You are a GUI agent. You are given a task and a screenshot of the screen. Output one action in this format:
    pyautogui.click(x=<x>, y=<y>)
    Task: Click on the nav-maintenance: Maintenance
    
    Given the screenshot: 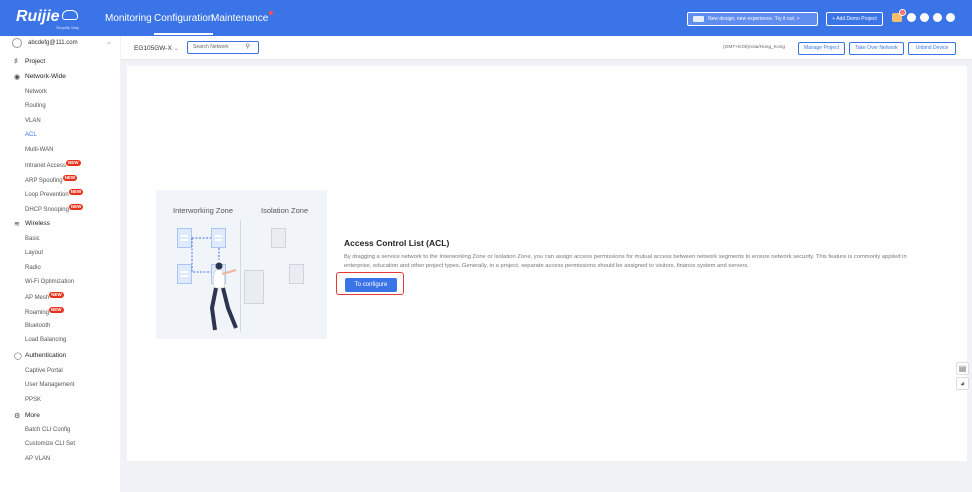 What is the action you would take?
    pyautogui.click(x=242, y=17)
    